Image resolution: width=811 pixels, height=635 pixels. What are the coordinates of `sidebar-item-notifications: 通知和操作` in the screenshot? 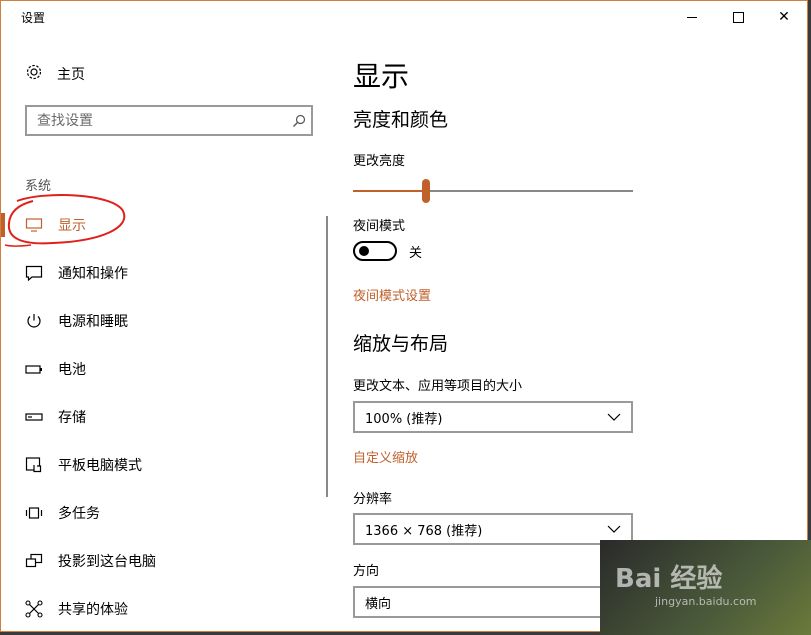 It's located at (166, 273).